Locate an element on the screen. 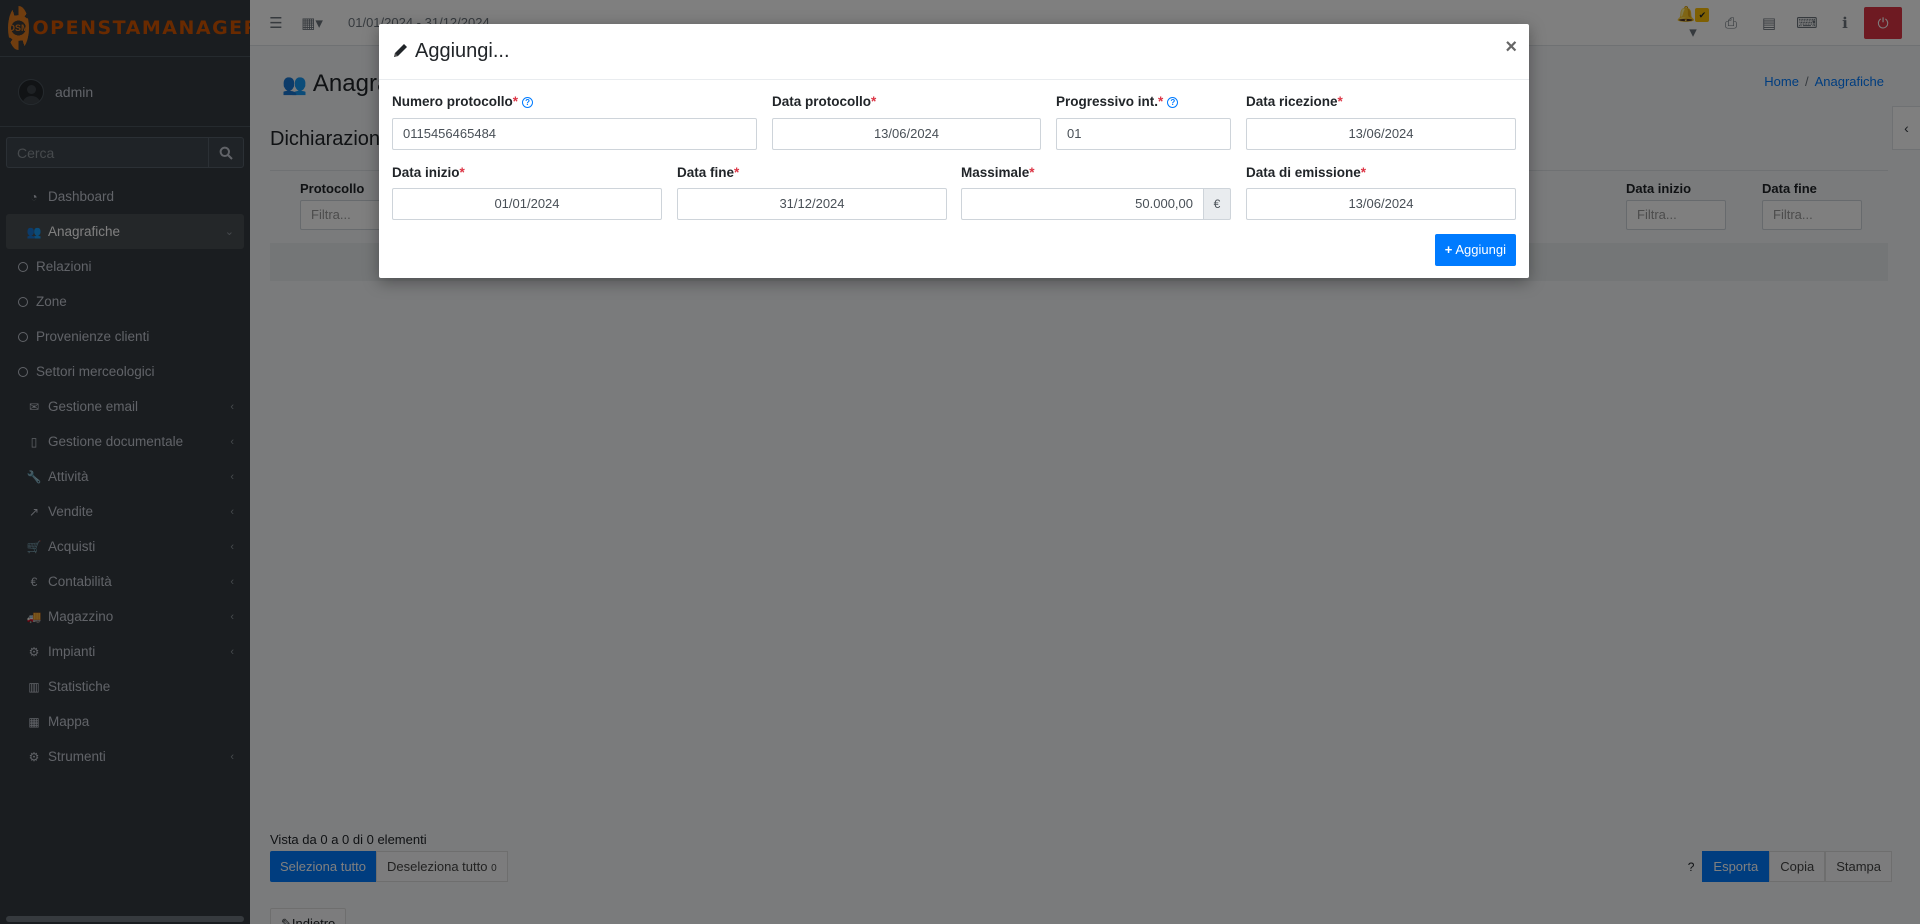 This screenshot has height=924, width=1920. data-fine-input: 31/12/2024 is located at coordinates (812, 204).